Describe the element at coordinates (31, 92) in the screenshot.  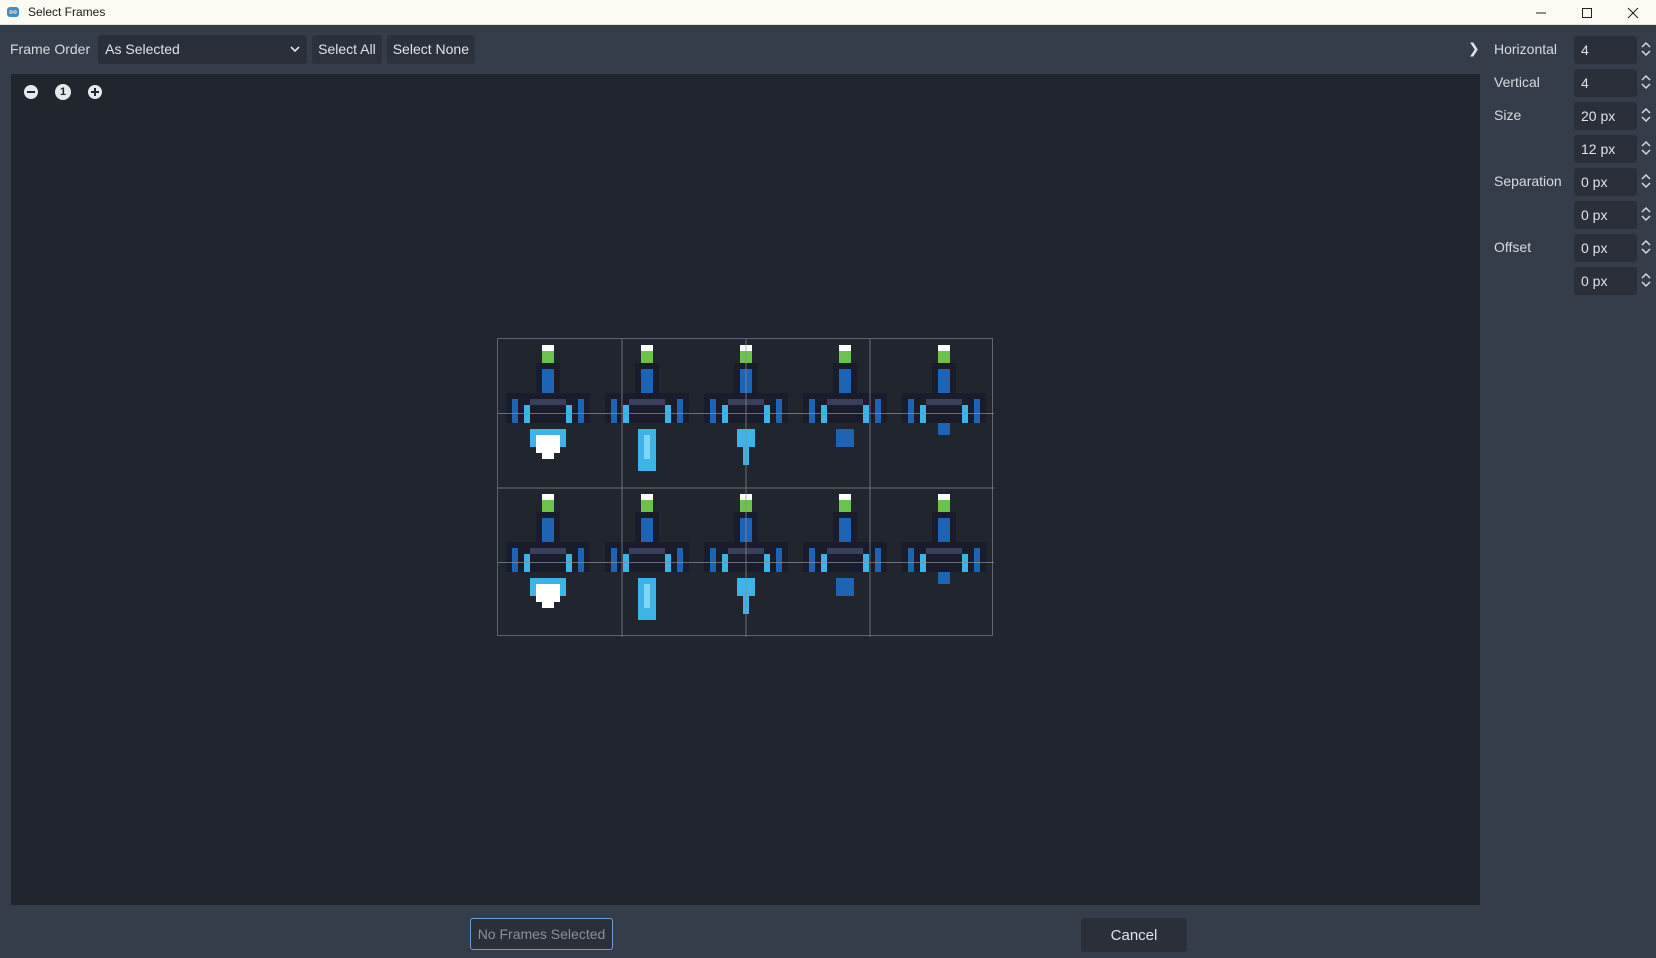
I see `zoom-out-icon` at that location.